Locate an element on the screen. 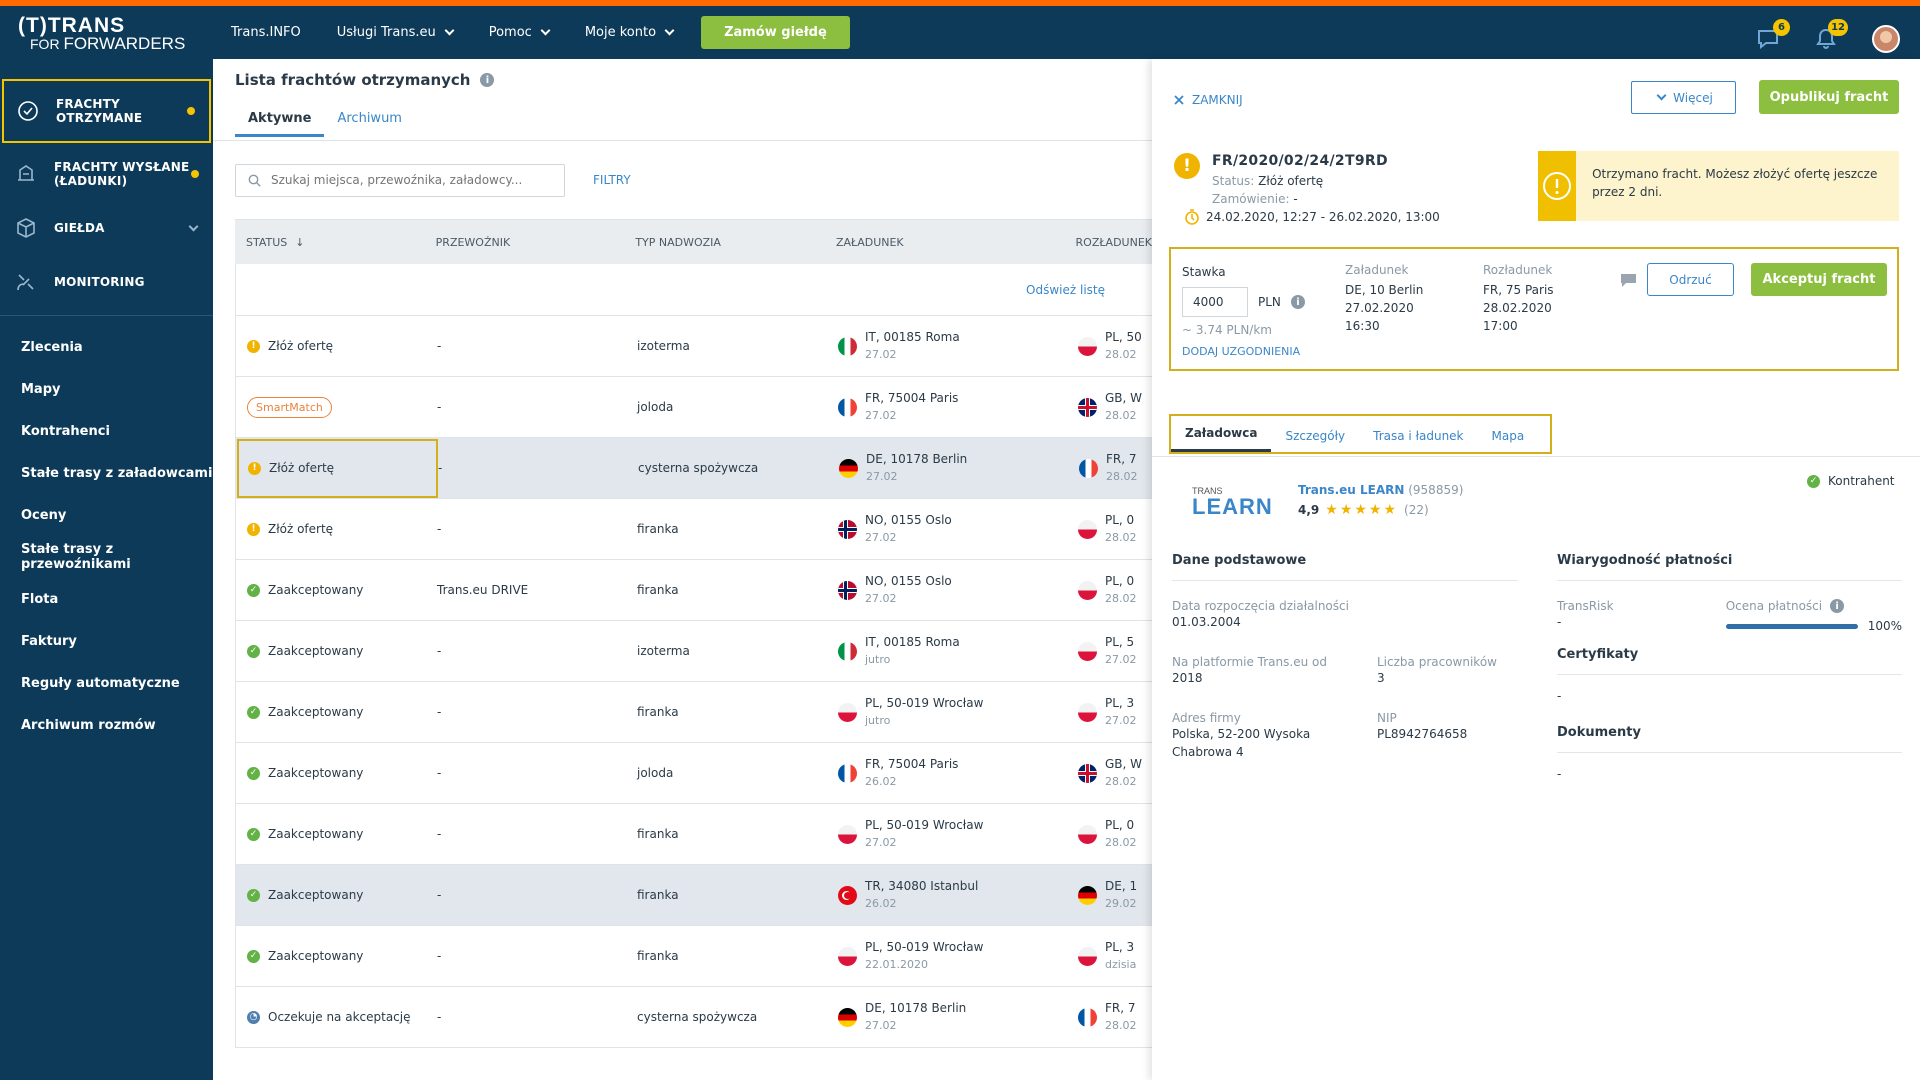 The height and width of the screenshot is (1080, 1920). publish-freight-button: Opublikuj fracht is located at coordinates (1829, 97).